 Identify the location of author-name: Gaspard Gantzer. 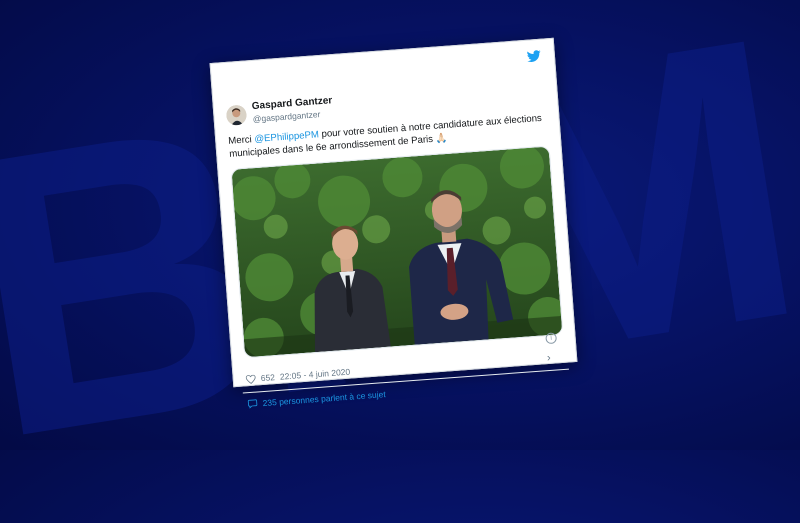
(291, 103).